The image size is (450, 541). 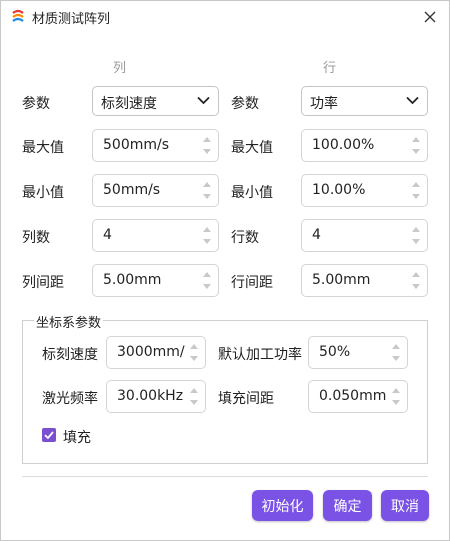 What do you see at coordinates (36, 104) in the screenshot?
I see `column-param-label: 参数` at bounding box center [36, 104].